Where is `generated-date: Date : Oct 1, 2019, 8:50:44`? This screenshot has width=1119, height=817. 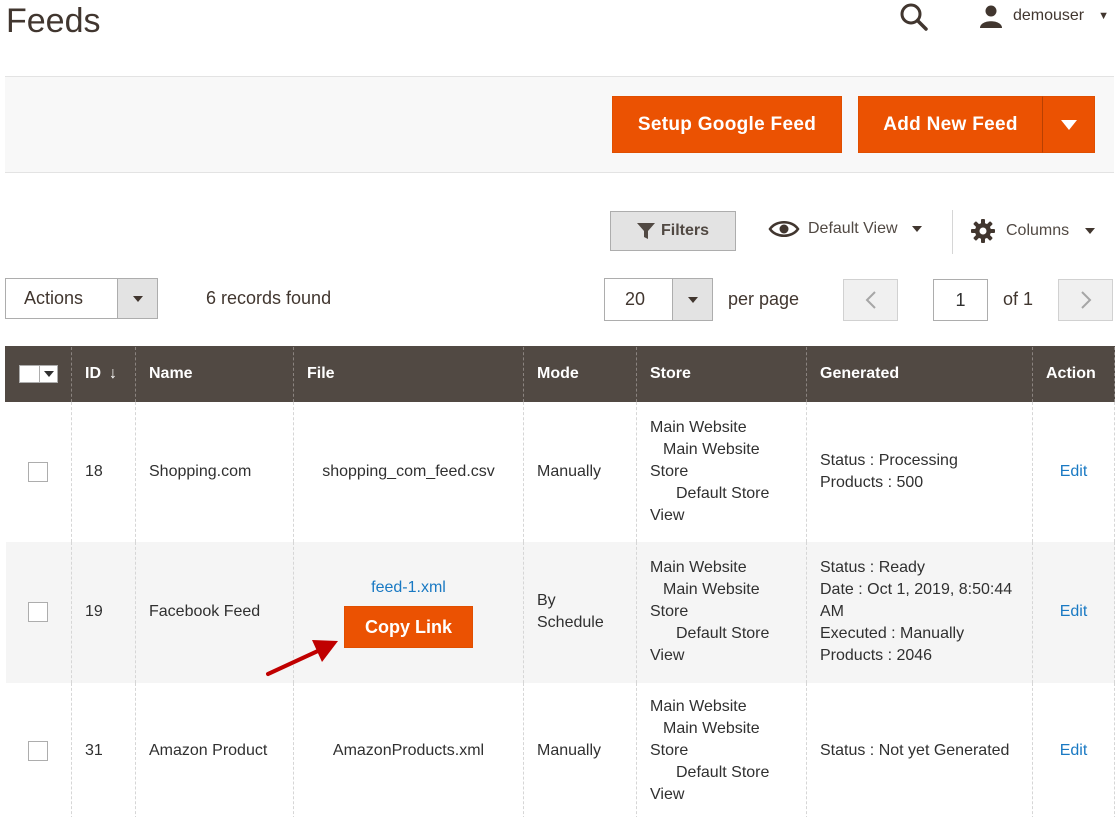 generated-date: Date : Oct 1, 2019, 8:50:44 is located at coordinates (916, 589).